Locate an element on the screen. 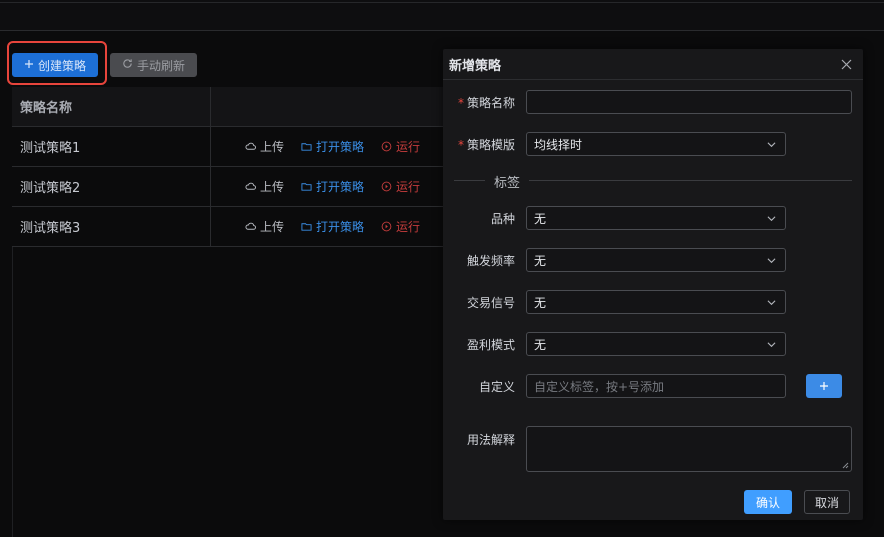 This screenshot has height=537, width=884. signal-value: 无 is located at coordinates (540, 302).